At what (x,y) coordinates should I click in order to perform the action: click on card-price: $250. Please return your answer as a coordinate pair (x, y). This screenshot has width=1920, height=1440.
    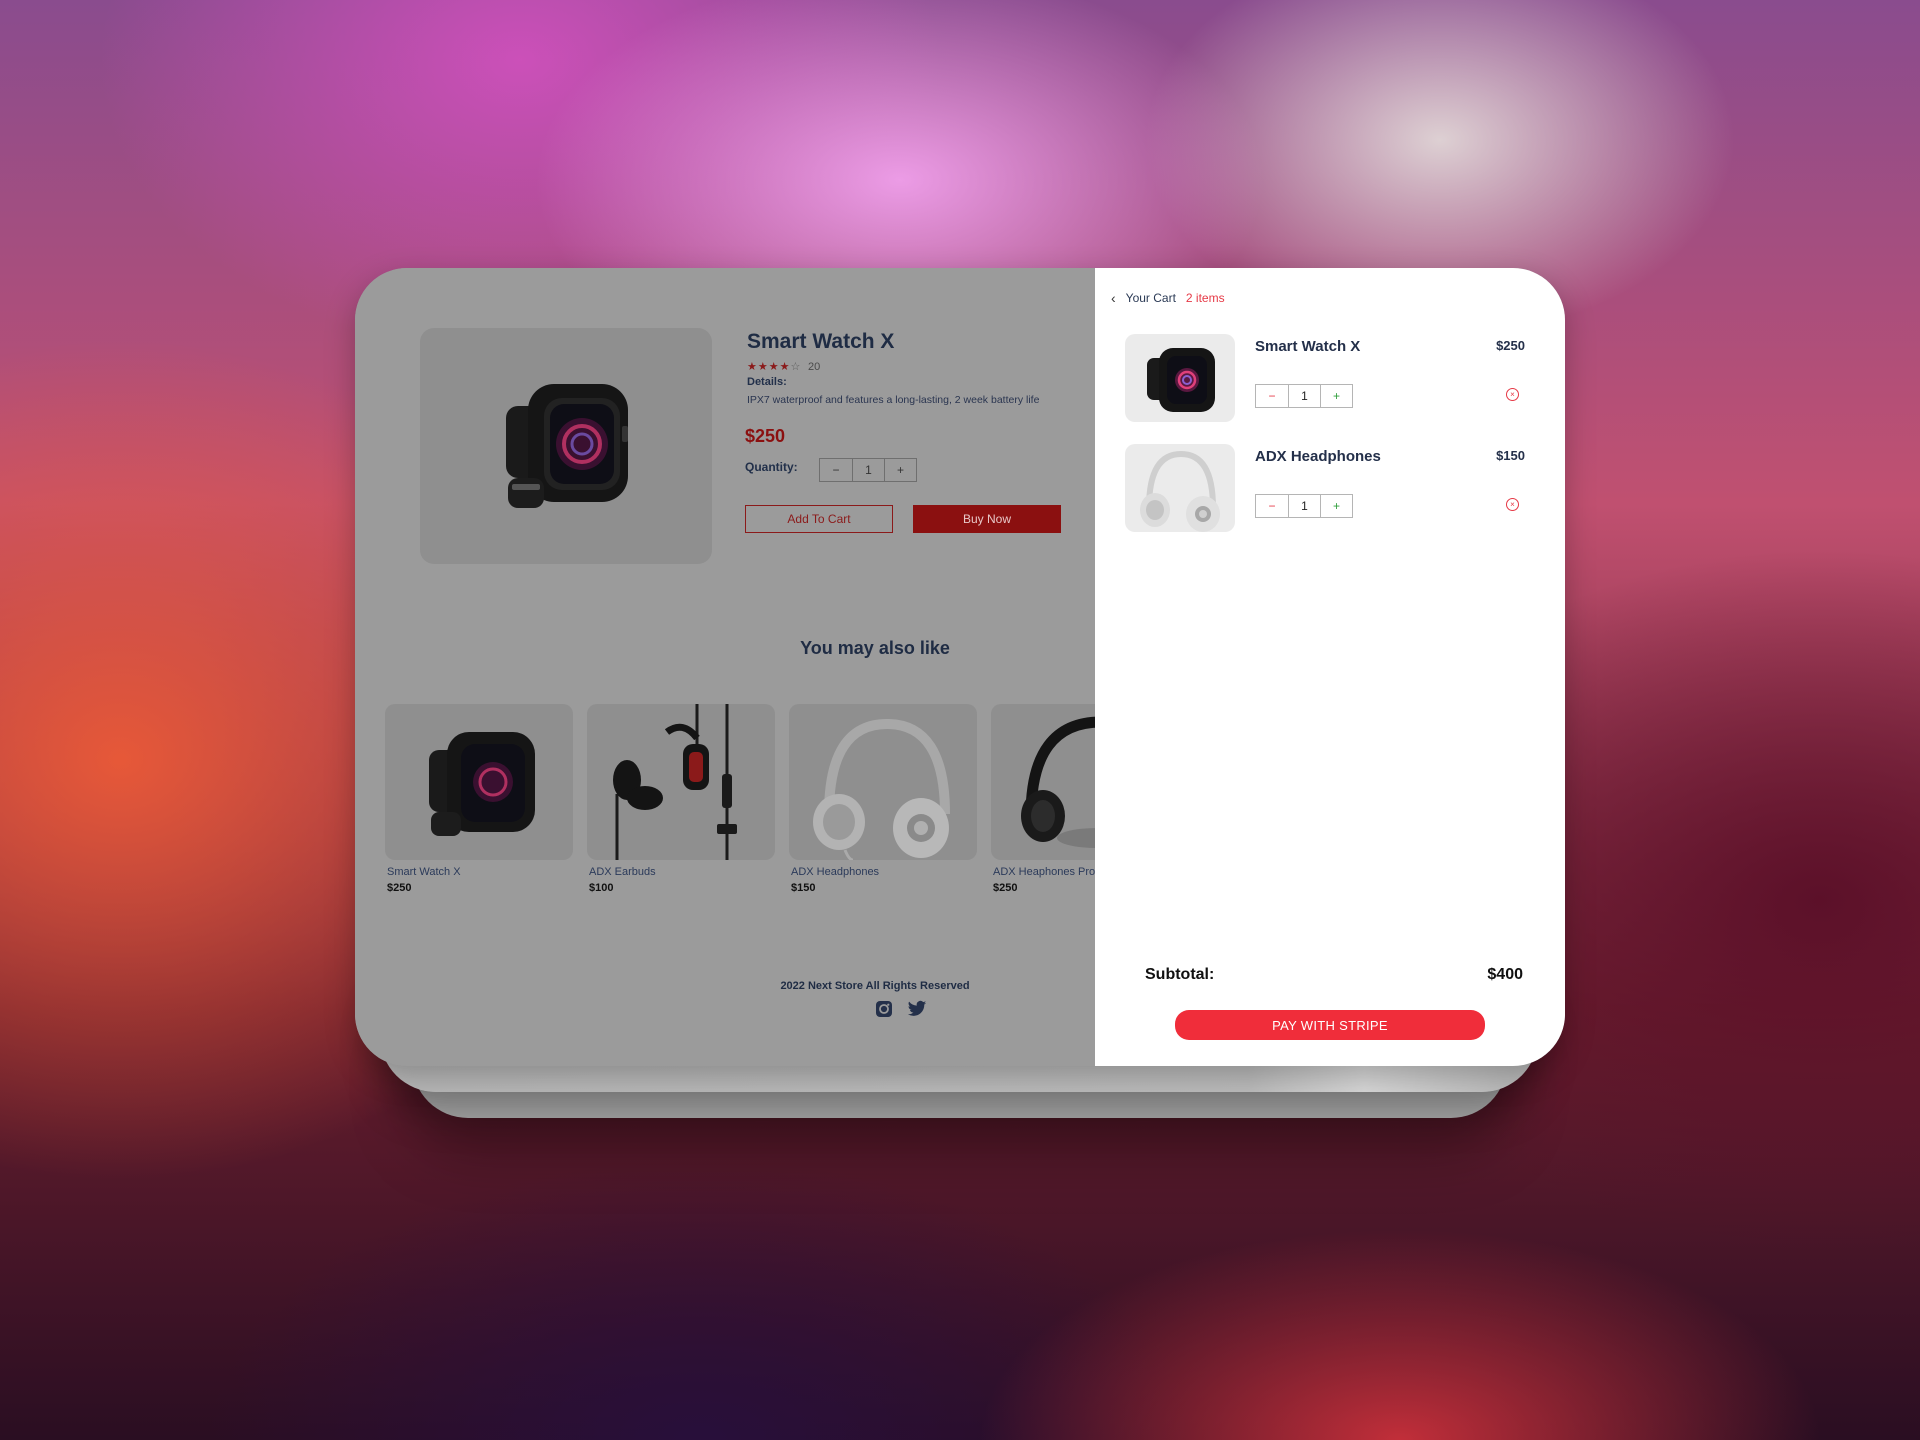
    Looking at the image, I should click on (399, 888).